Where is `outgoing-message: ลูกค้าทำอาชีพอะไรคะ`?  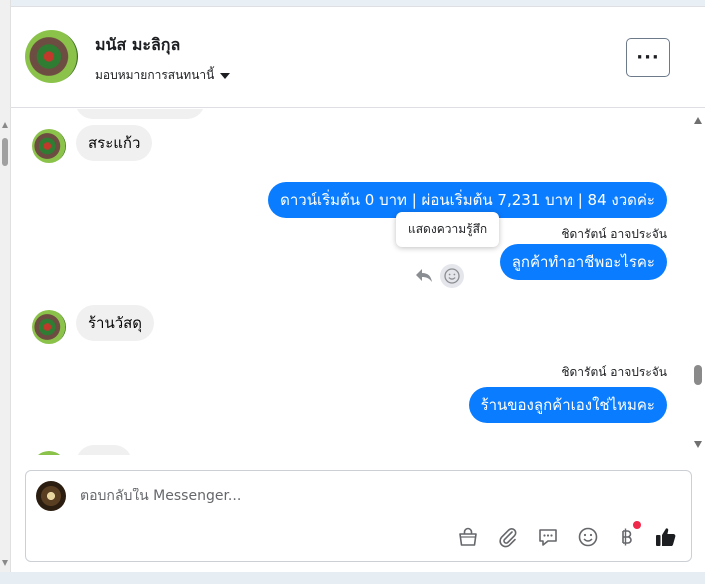 outgoing-message: ลูกค้าทำอาชีพอะไรคะ is located at coordinates (583, 262).